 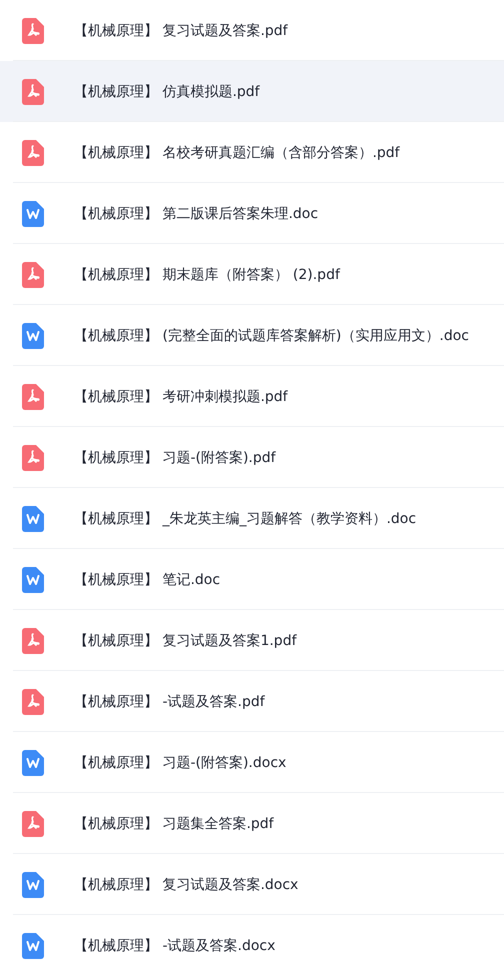 I want to click on file-row: 【机械原理】 复习试题及答案1.pdf, so click(x=252, y=640).